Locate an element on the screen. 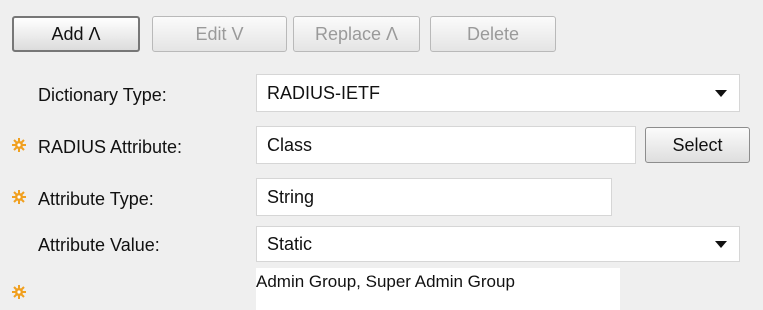  dictionary-type-select: RADIUS-IETF is located at coordinates (498, 93).